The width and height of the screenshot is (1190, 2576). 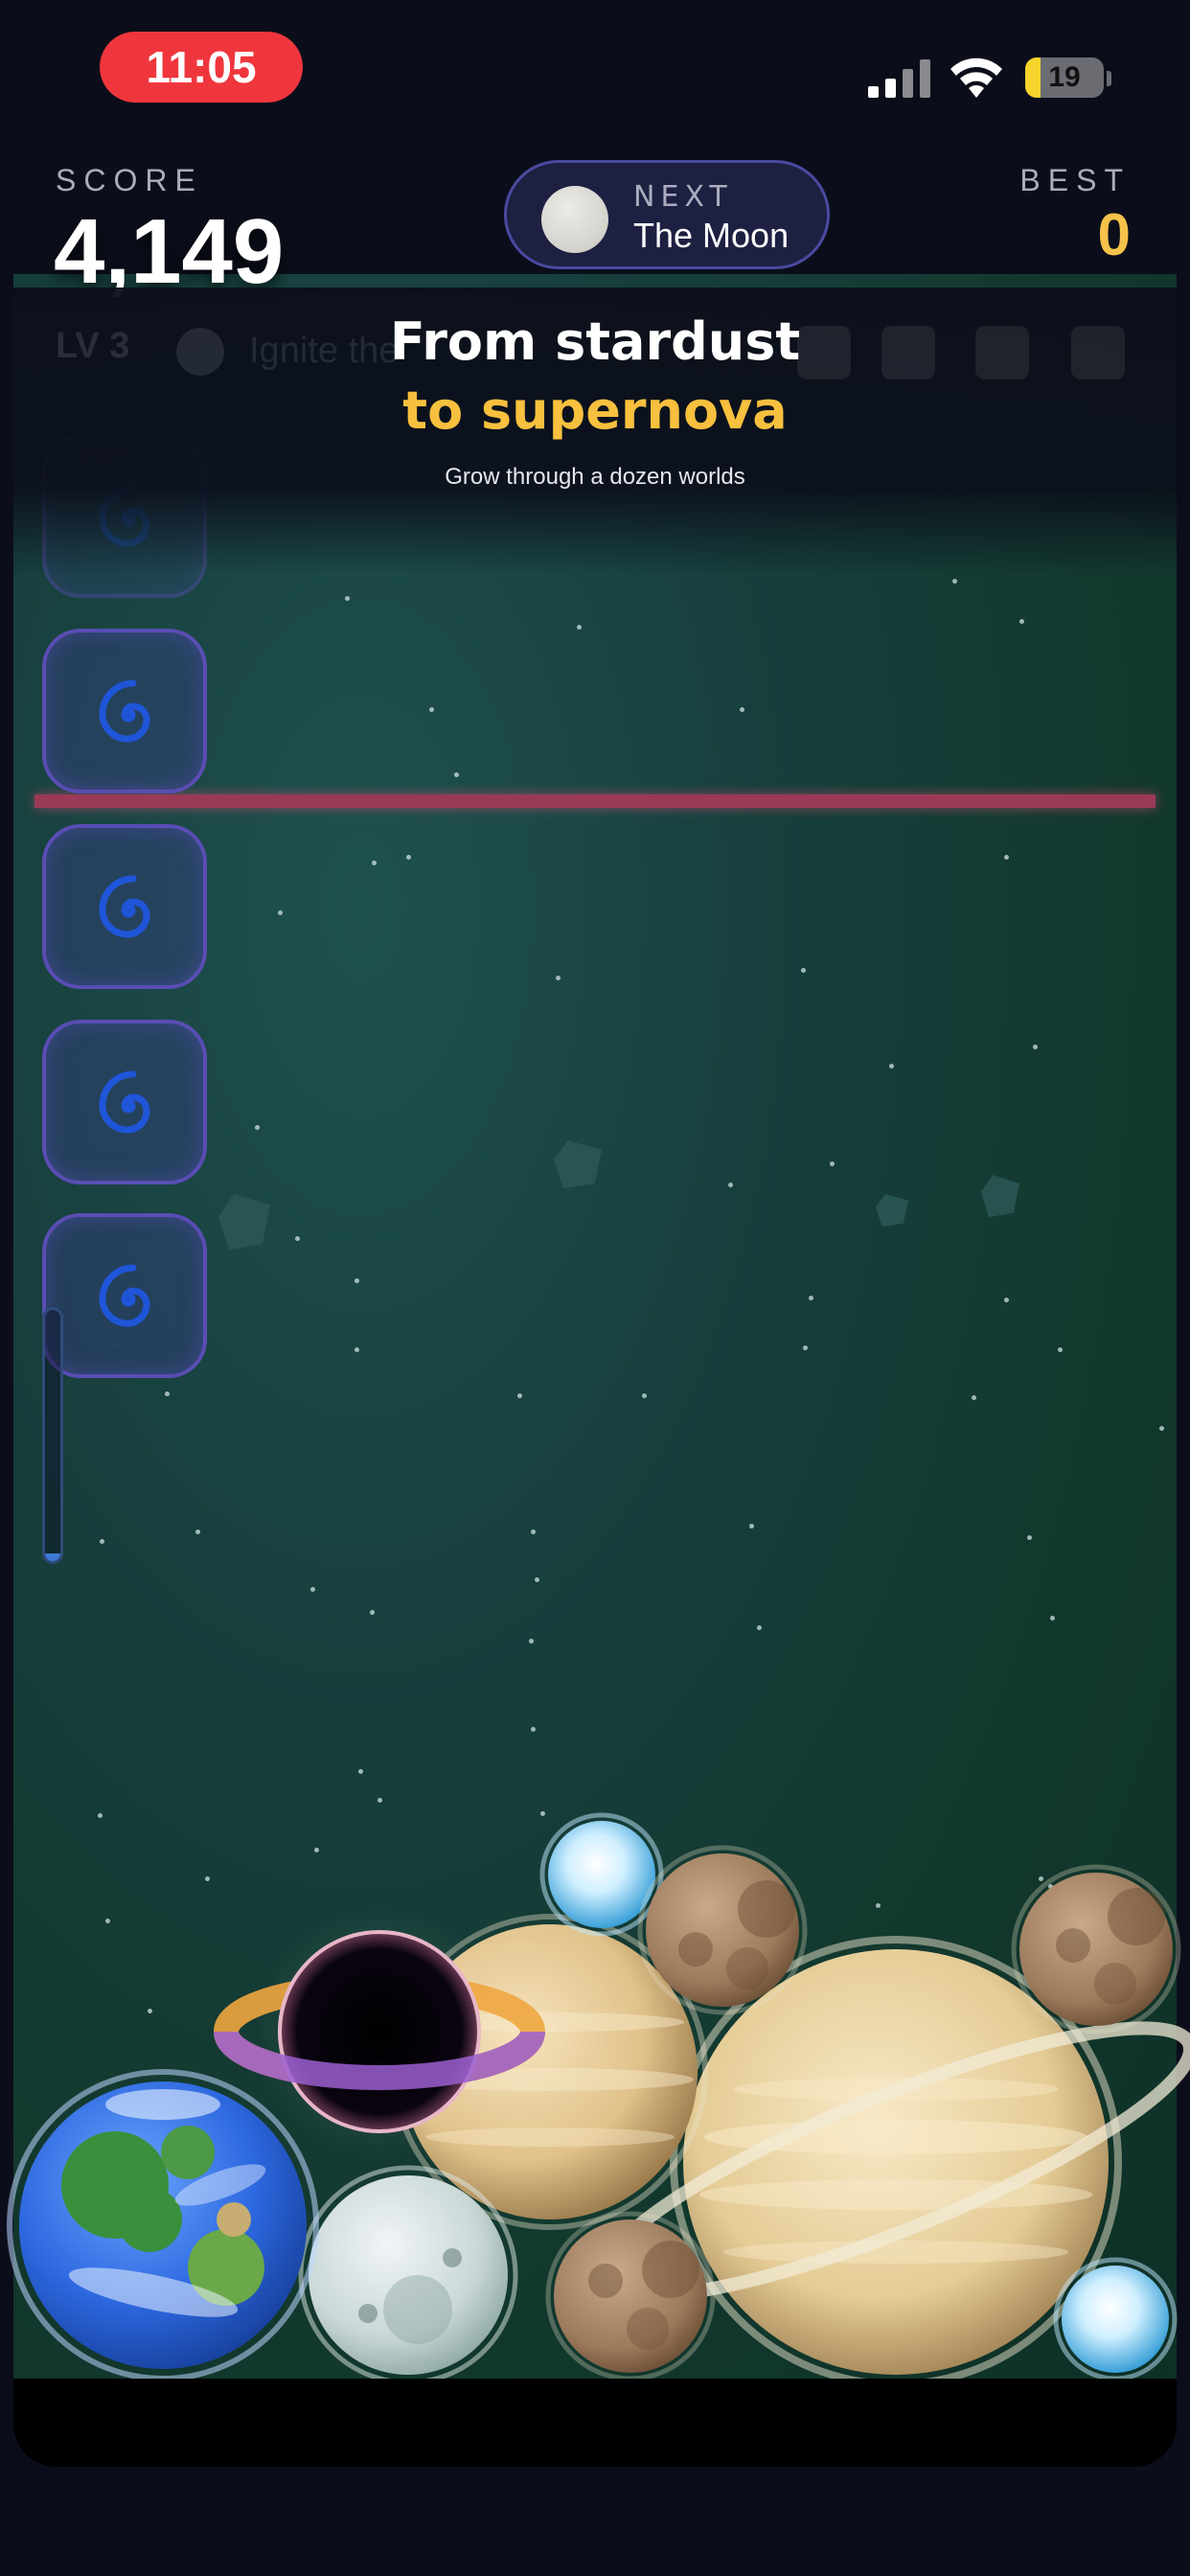 What do you see at coordinates (1075, 180) in the screenshot?
I see `best-label: BEST` at bounding box center [1075, 180].